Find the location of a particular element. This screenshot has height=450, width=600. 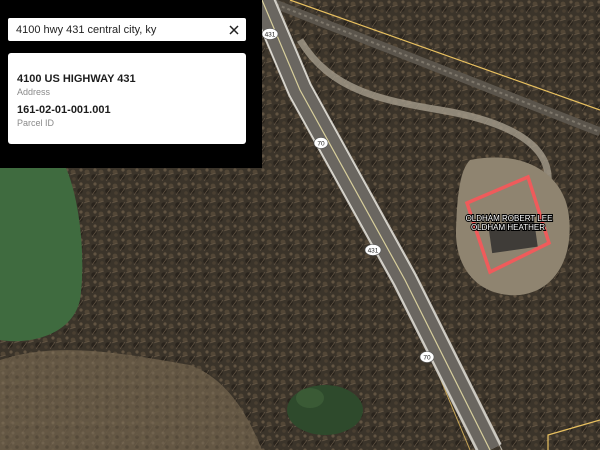

parcel-id-label: Parcel ID is located at coordinates (36, 123).